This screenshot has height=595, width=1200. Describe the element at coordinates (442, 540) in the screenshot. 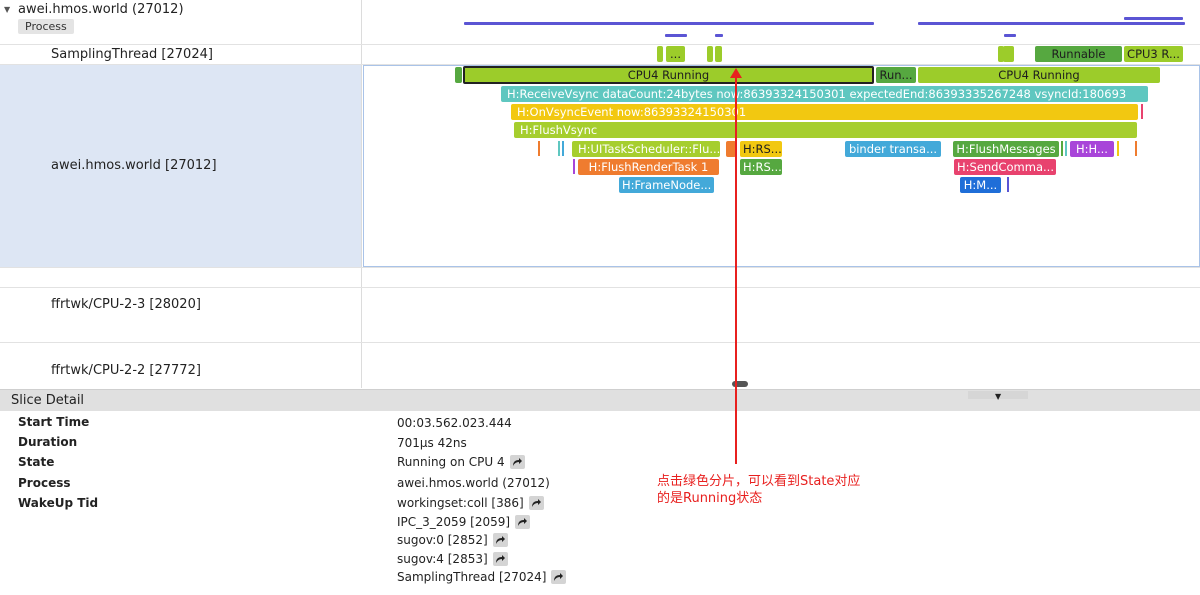

I see `wakeup-extra-text: sugov:0 [2852]` at that location.